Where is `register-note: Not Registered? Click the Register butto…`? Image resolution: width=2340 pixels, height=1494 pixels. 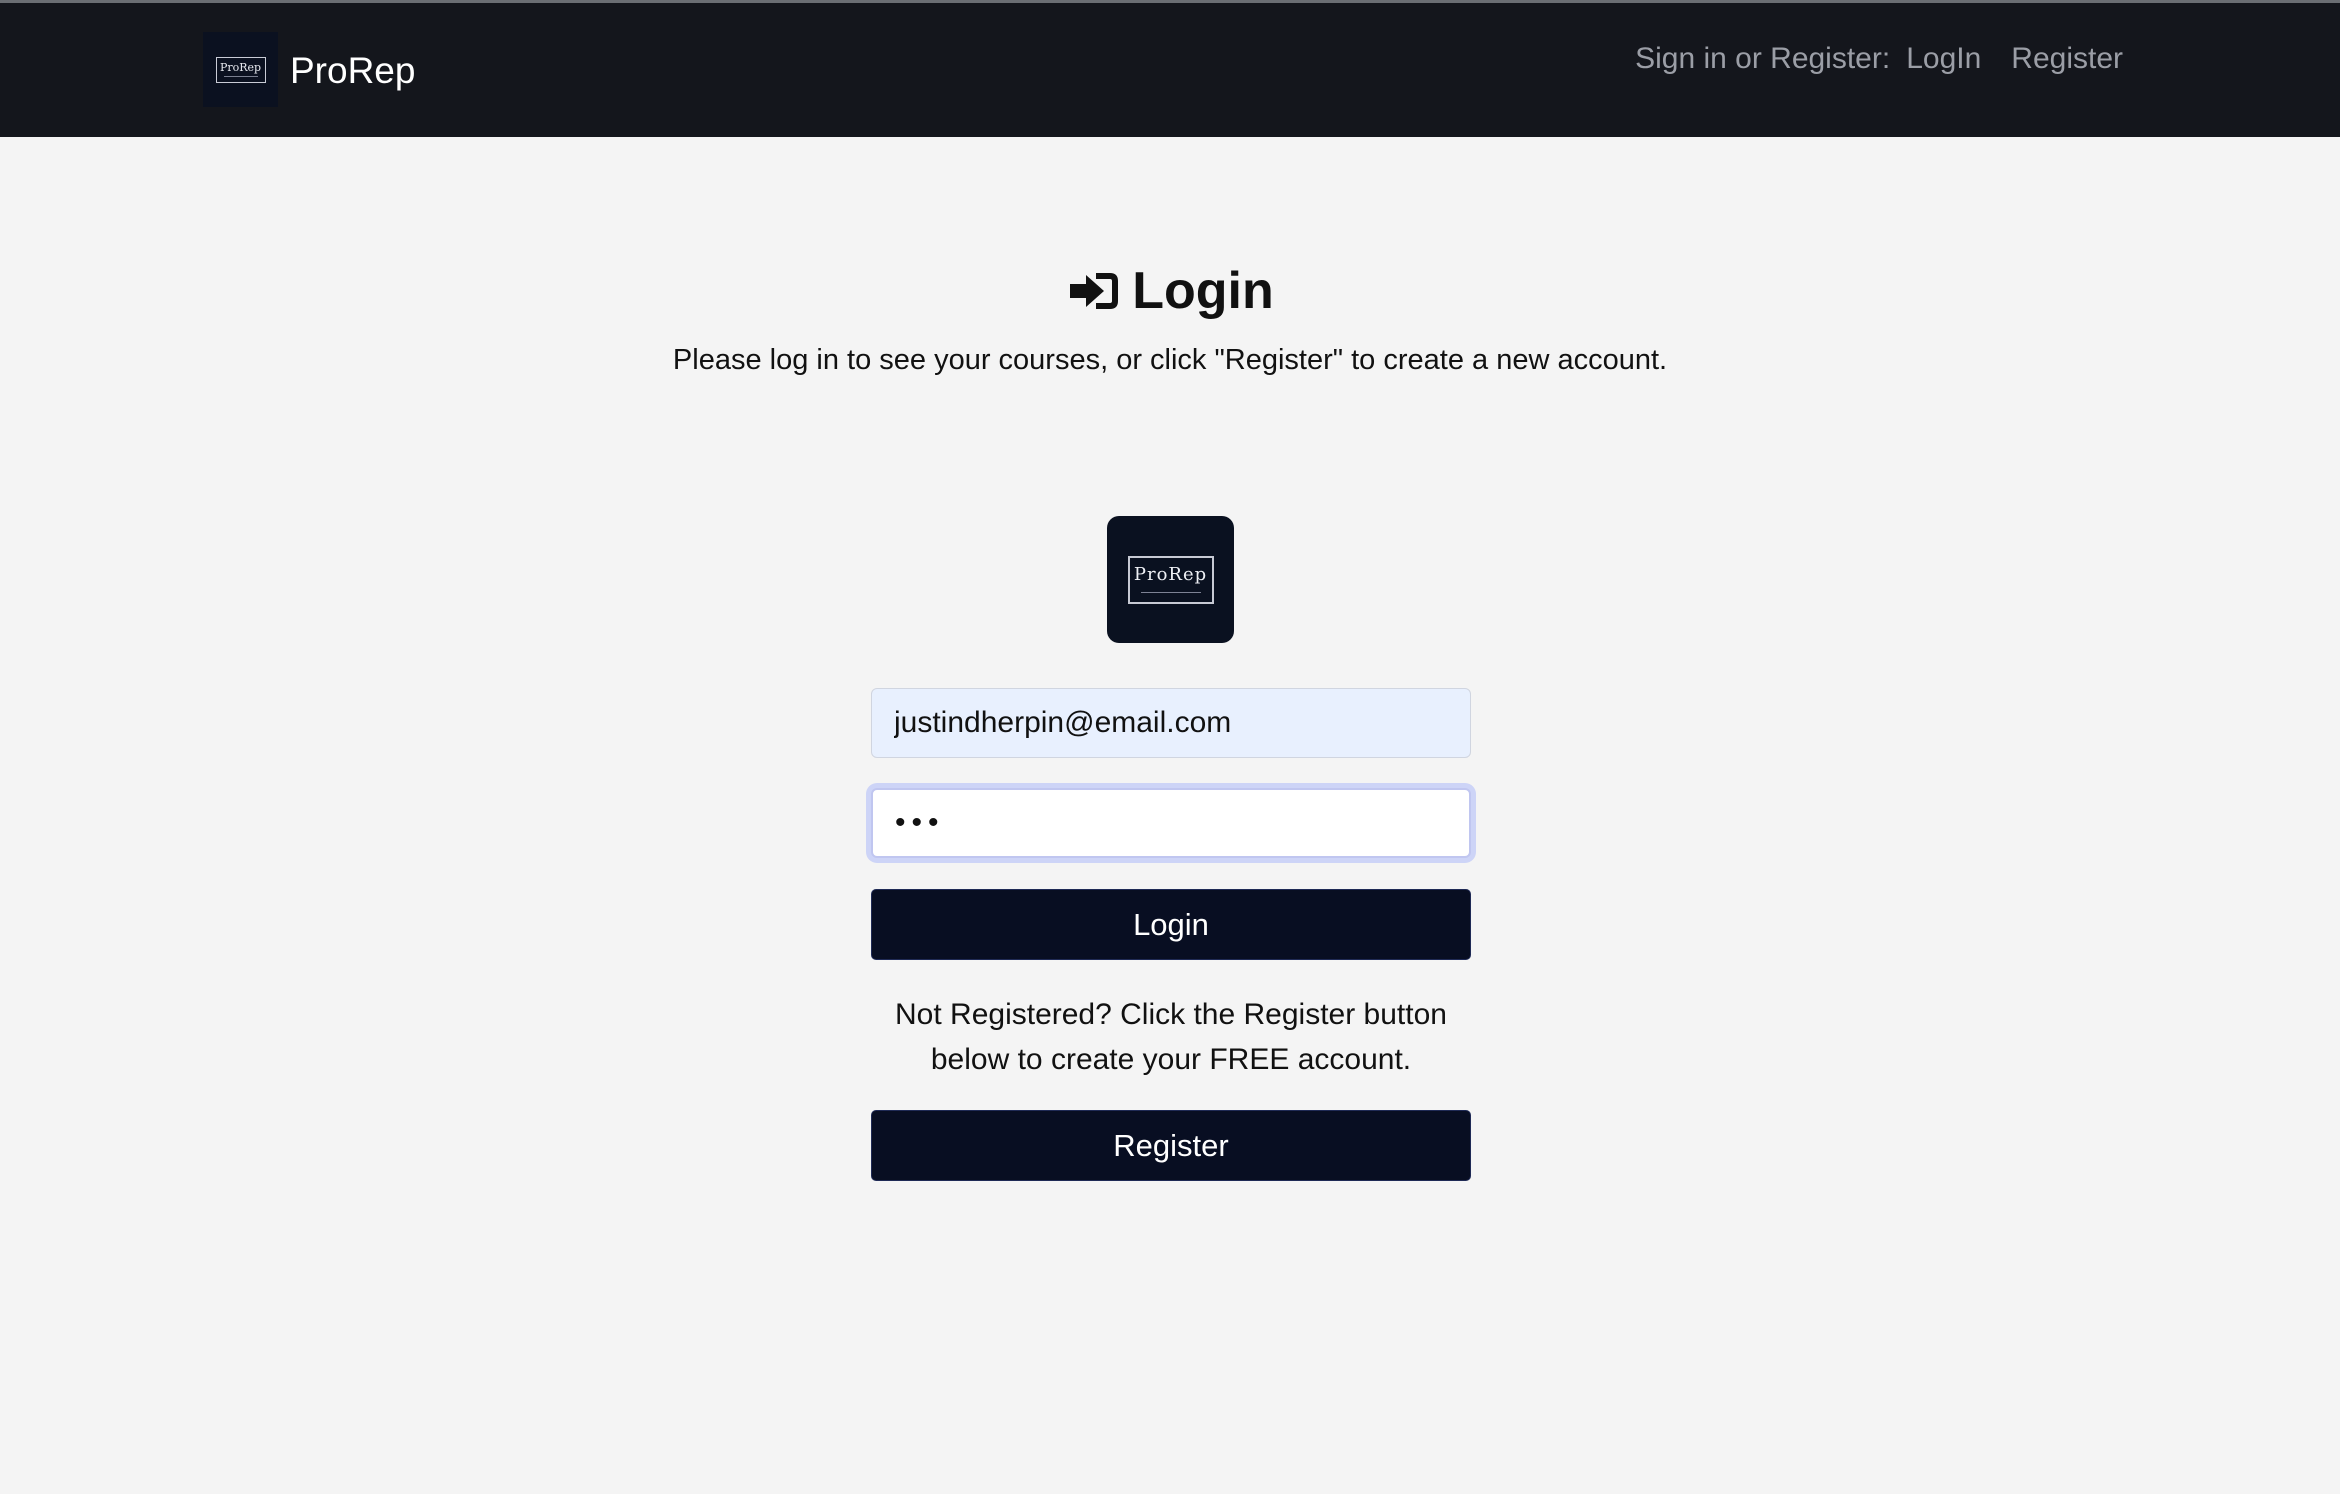 register-note: Not Registered? Click the Register butto… is located at coordinates (1171, 1037).